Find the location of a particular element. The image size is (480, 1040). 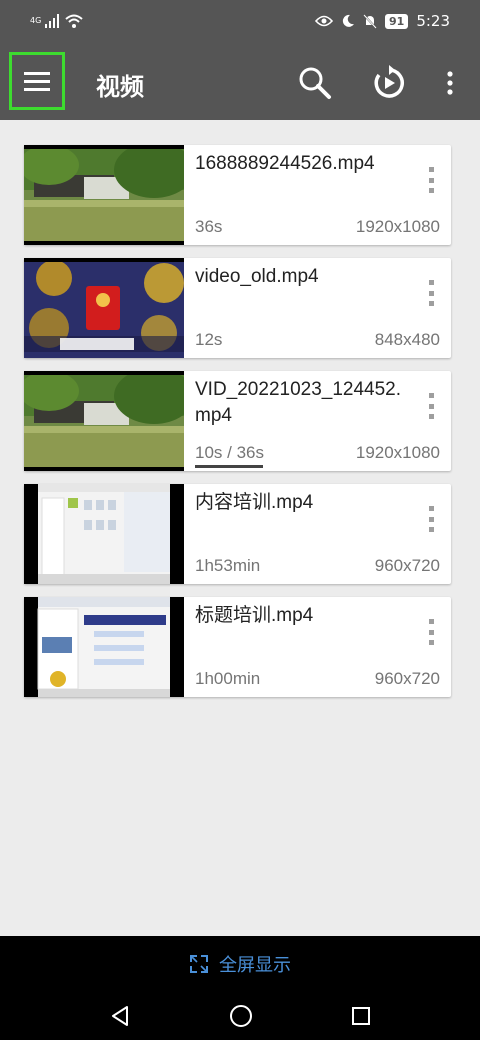

eye-icon is located at coordinates (324, 21).